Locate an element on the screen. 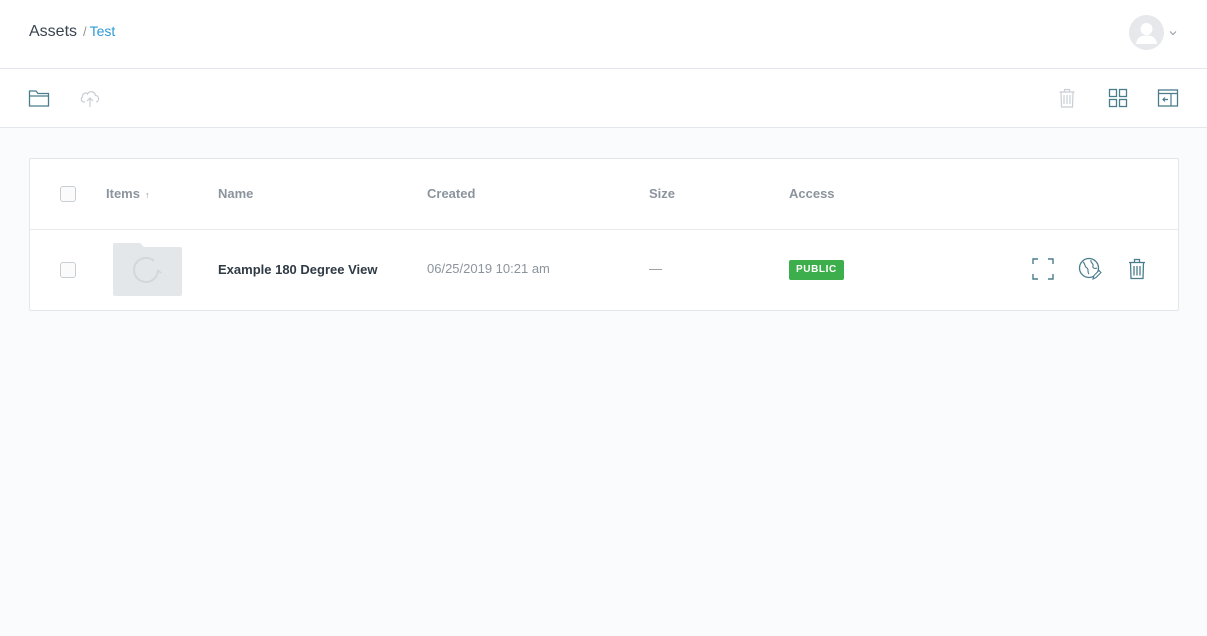 The image size is (1207, 636). breadcrumb: Assets / Test is located at coordinates (72, 32).